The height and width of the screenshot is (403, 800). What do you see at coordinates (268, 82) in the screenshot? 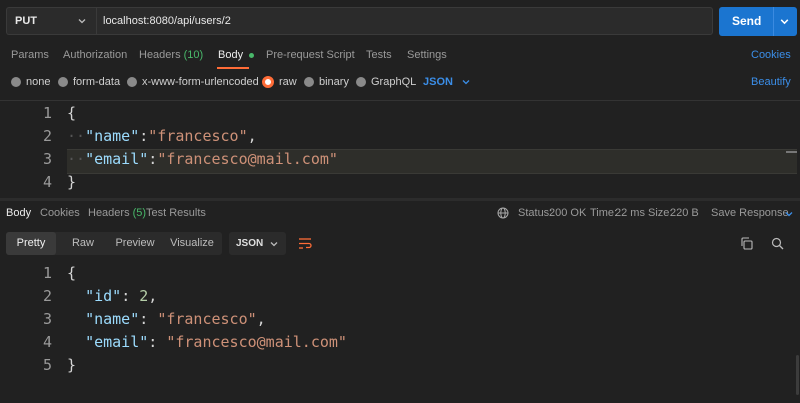
I see `radio-dot-selected` at bounding box center [268, 82].